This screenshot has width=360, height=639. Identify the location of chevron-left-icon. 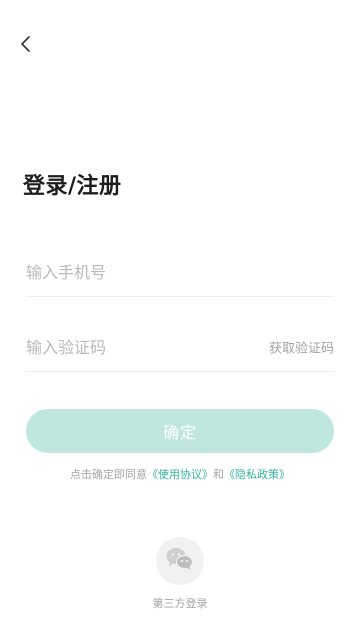
(26, 46).